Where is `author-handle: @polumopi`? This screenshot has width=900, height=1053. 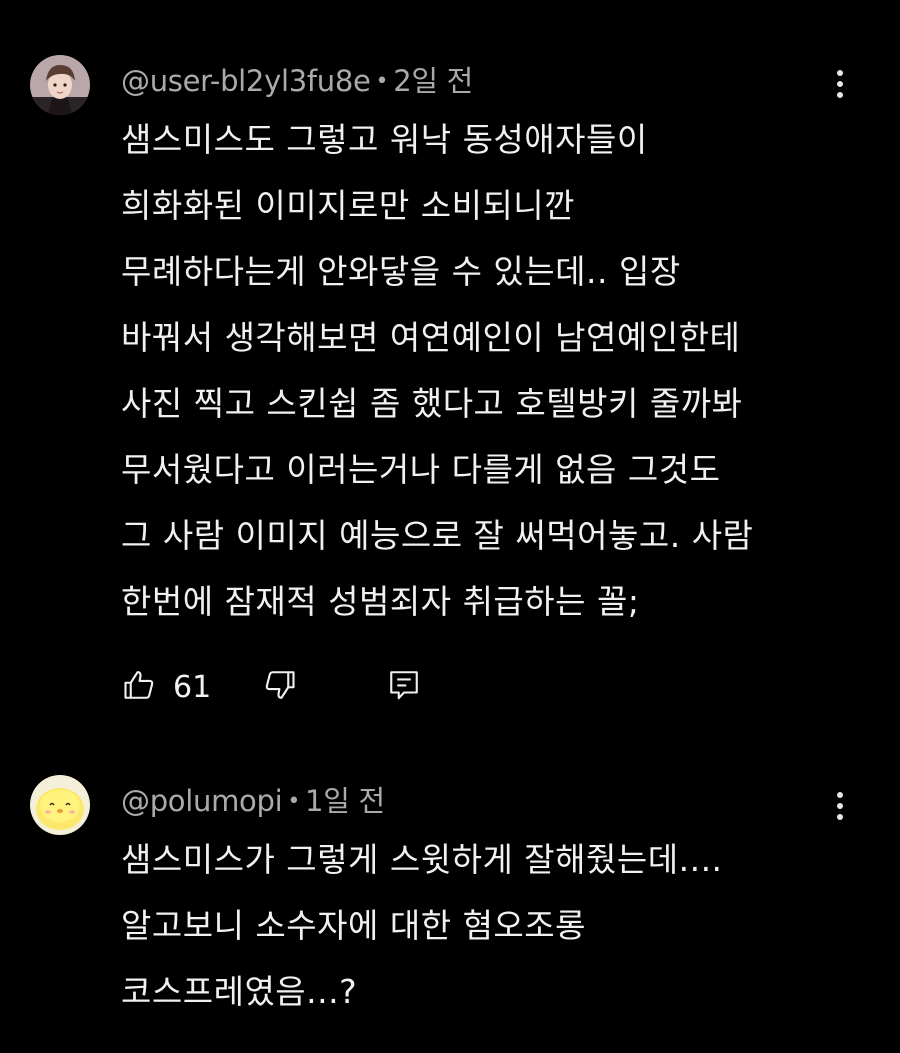 author-handle: @polumopi is located at coordinates (202, 801).